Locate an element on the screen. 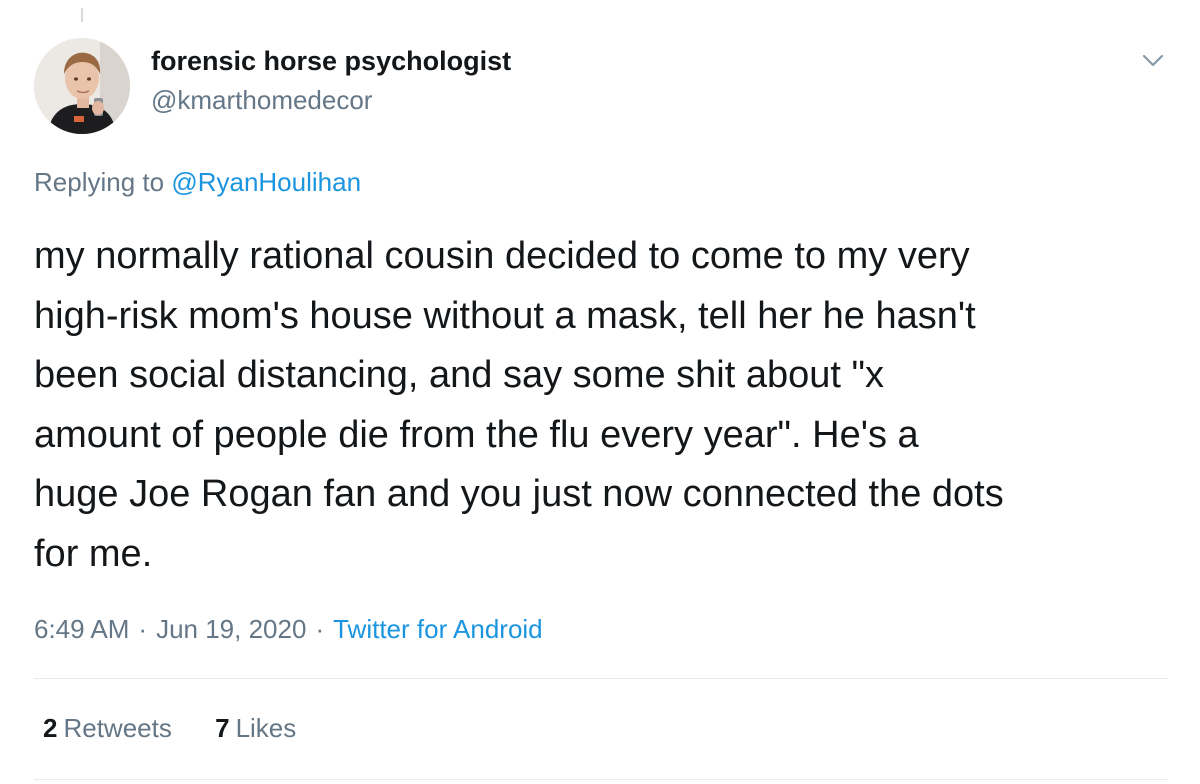  replying-to-mention: @RyanHoulihan is located at coordinates (266, 182).